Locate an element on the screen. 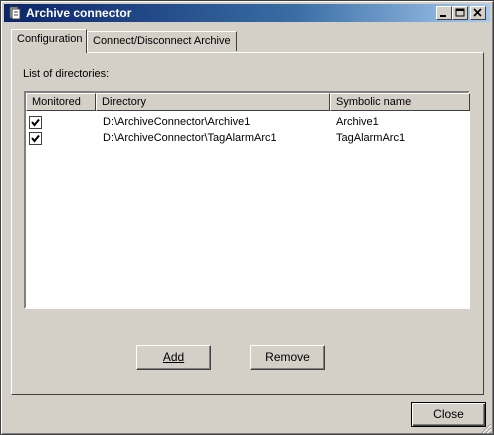  tab-connect-disconnect-archive: Connect/Disconnect Archive is located at coordinates (162, 41).